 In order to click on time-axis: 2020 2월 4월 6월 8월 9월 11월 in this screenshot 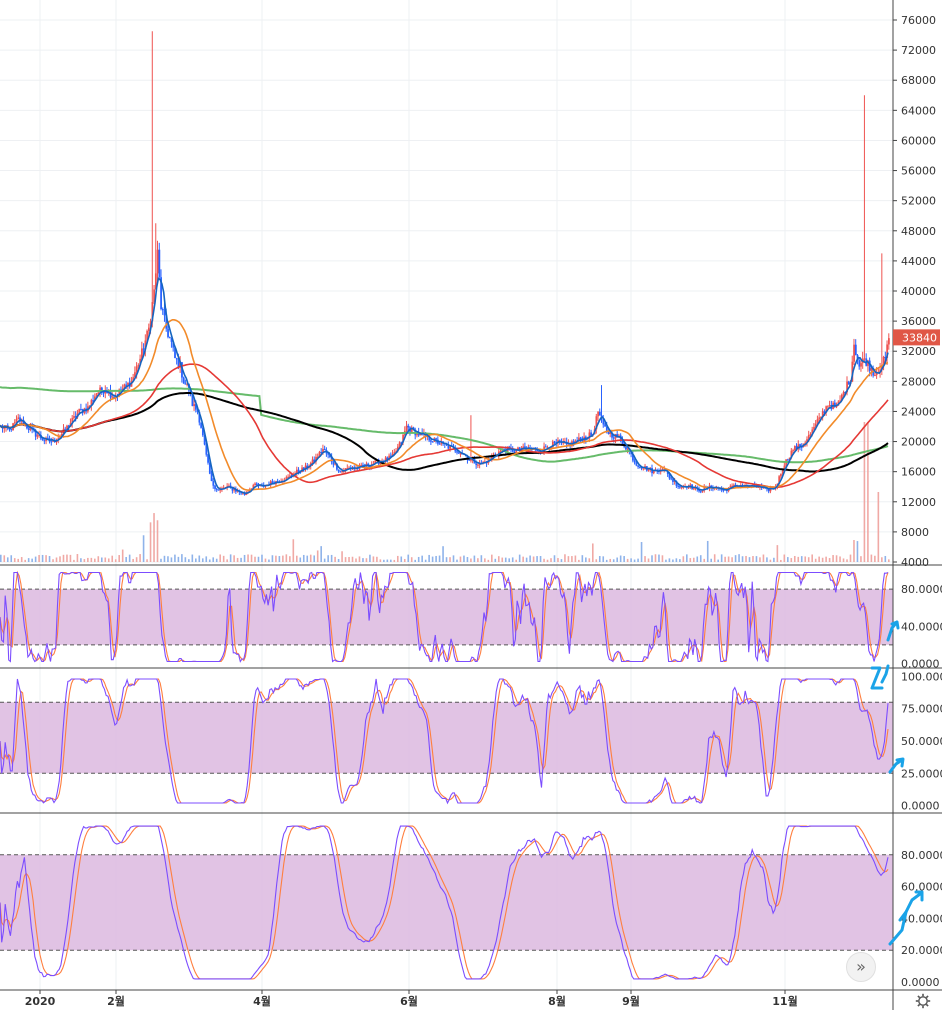, I will do `click(411, 999)`.